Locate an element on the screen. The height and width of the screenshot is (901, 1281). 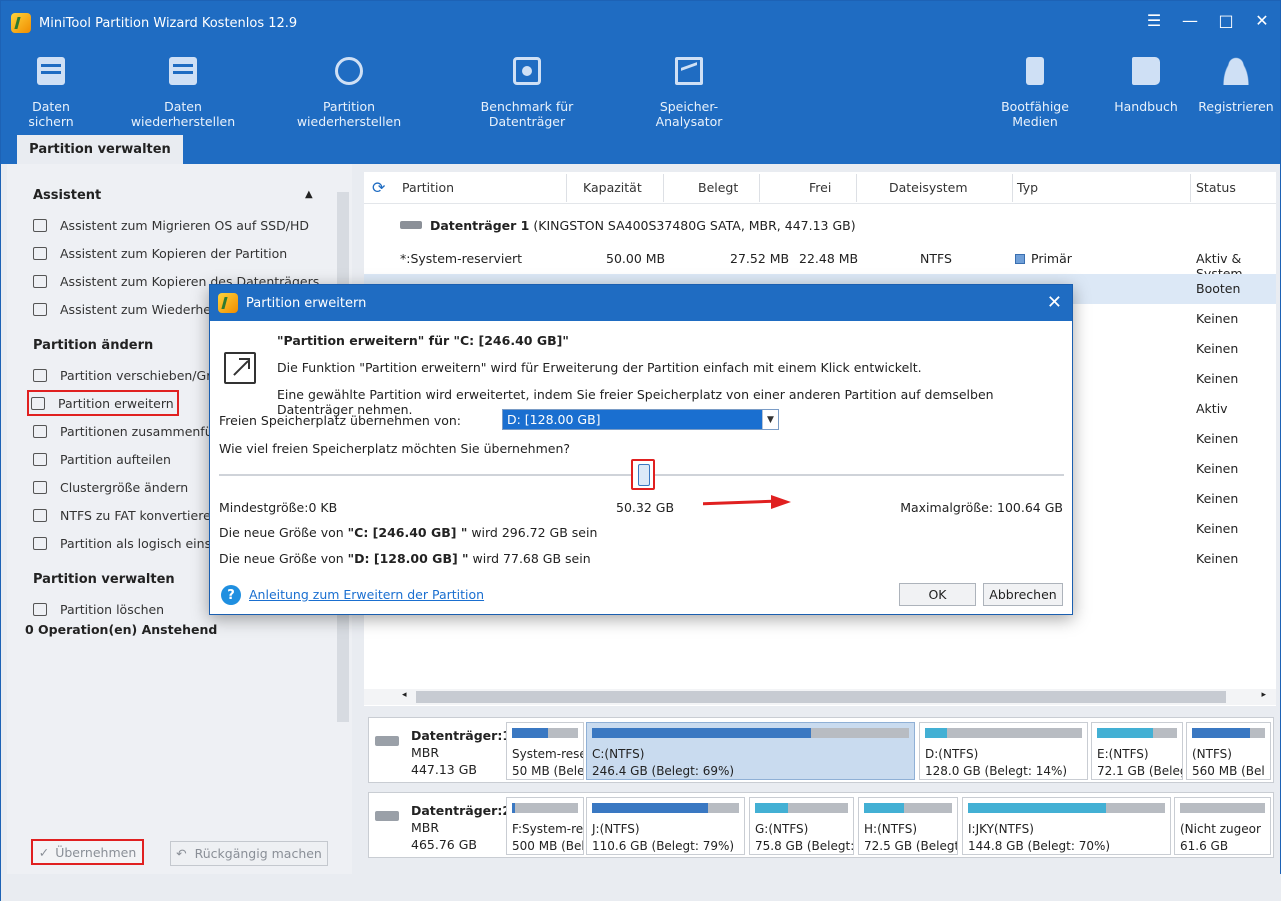
horizontal-scrollbar: ◂ ▸ is located at coordinates (820, 697).